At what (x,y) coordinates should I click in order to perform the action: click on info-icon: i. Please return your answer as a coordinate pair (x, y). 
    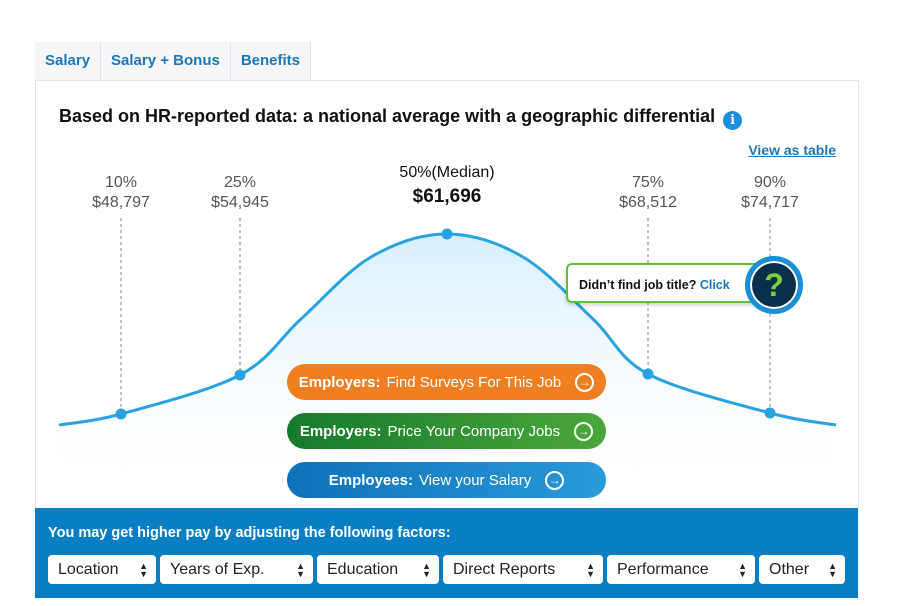
    Looking at the image, I should click on (733, 120).